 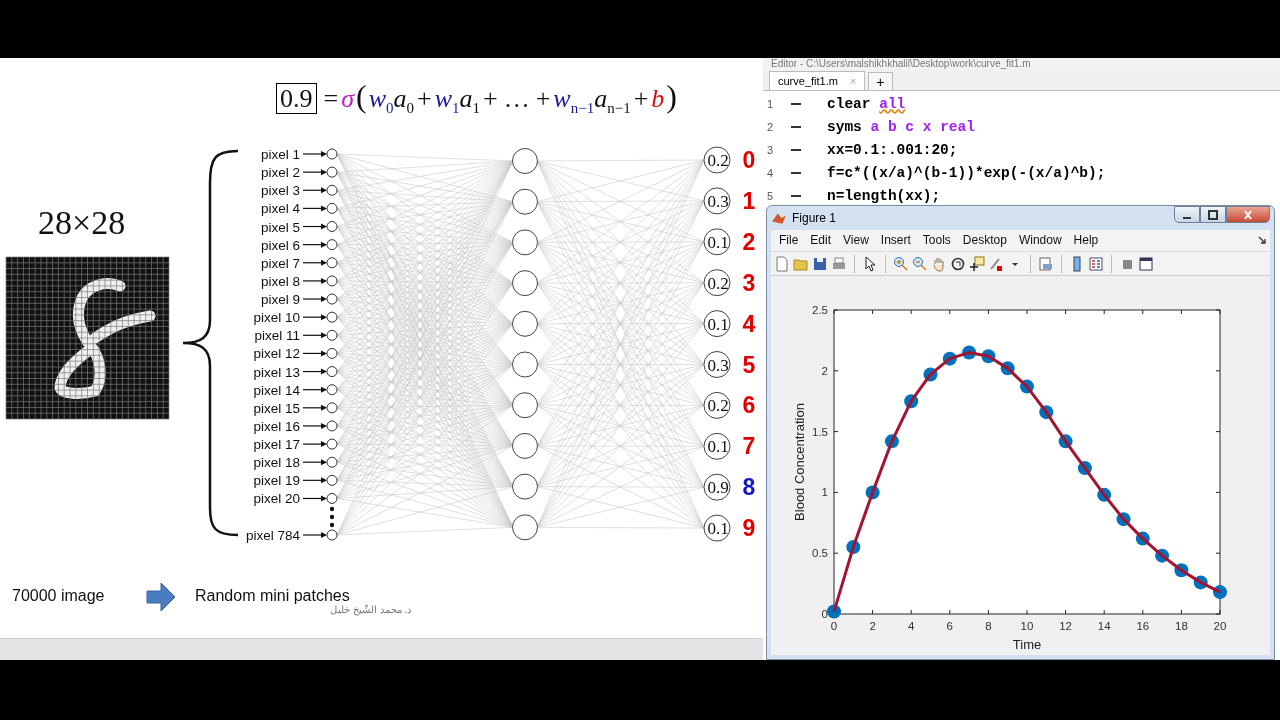 I want to click on rotate-icon, so click(x=958, y=263).